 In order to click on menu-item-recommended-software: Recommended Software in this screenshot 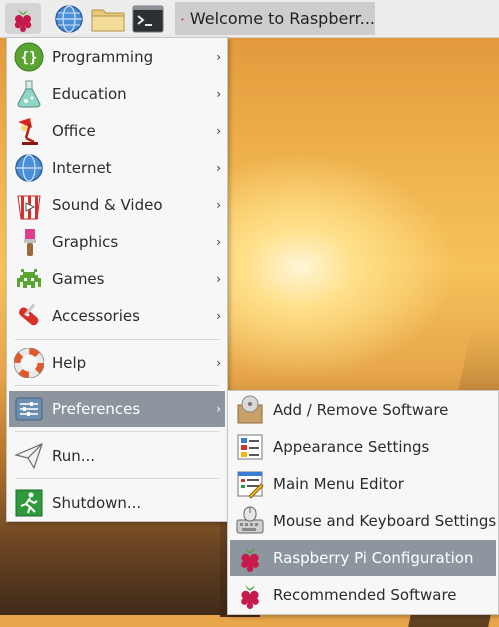, I will do `click(363, 595)`.